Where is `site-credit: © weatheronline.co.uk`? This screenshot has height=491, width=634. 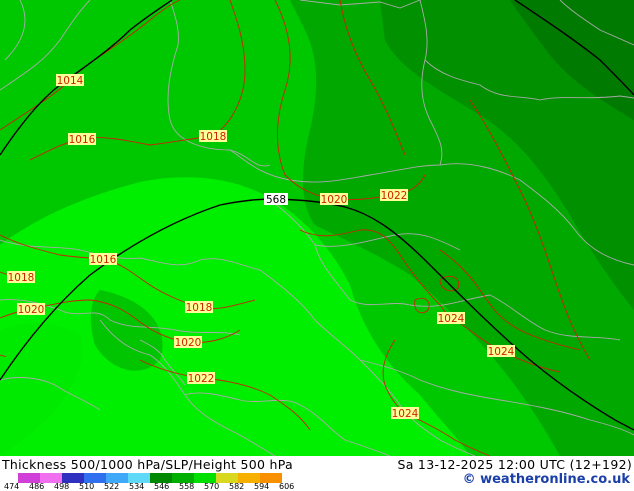 site-credit: © weatheronline.co.uk is located at coordinates (546, 479).